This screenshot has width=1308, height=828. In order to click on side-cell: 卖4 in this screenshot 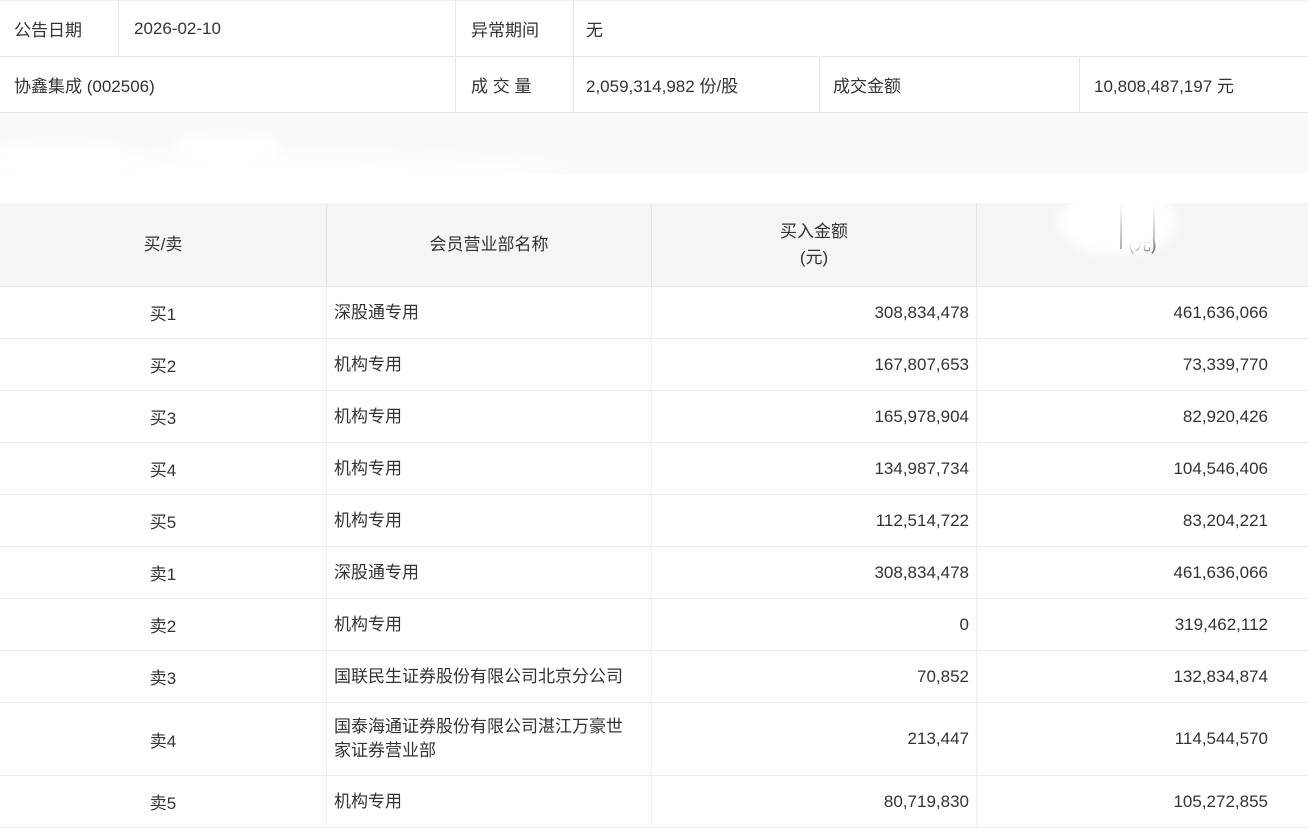, I will do `click(163, 741)`.